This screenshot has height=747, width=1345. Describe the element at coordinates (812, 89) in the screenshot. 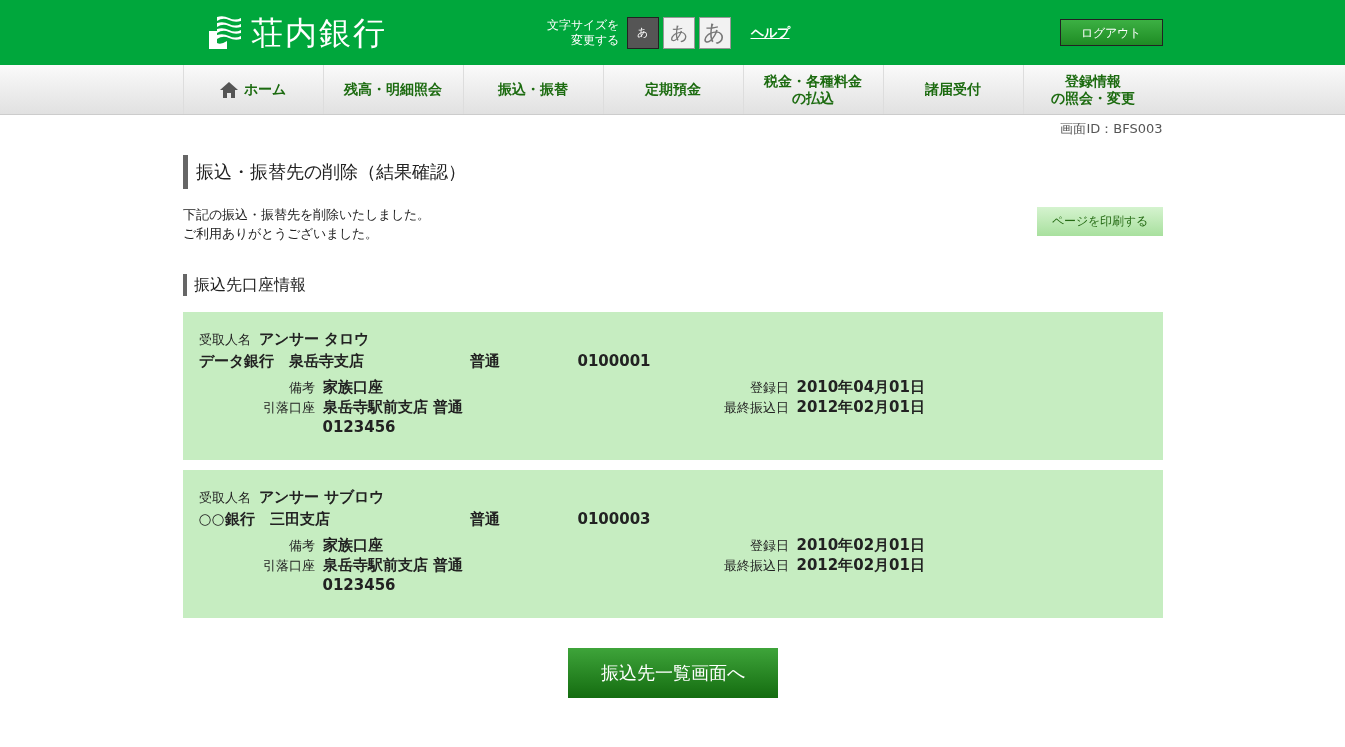

I see `nav-tab: 税金・各種料金 の払込` at that location.